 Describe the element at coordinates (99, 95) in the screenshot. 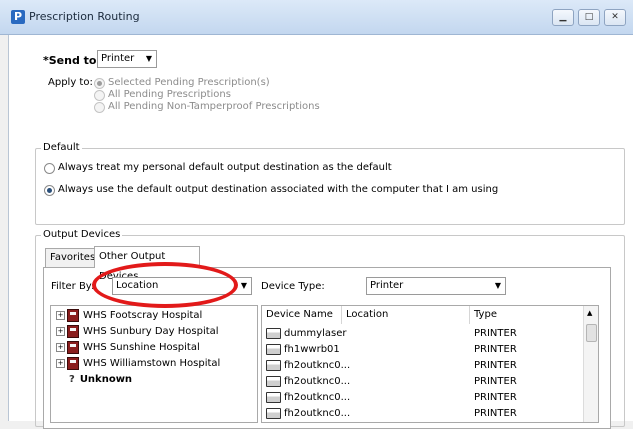

I see `apply-all-radio` at that location.